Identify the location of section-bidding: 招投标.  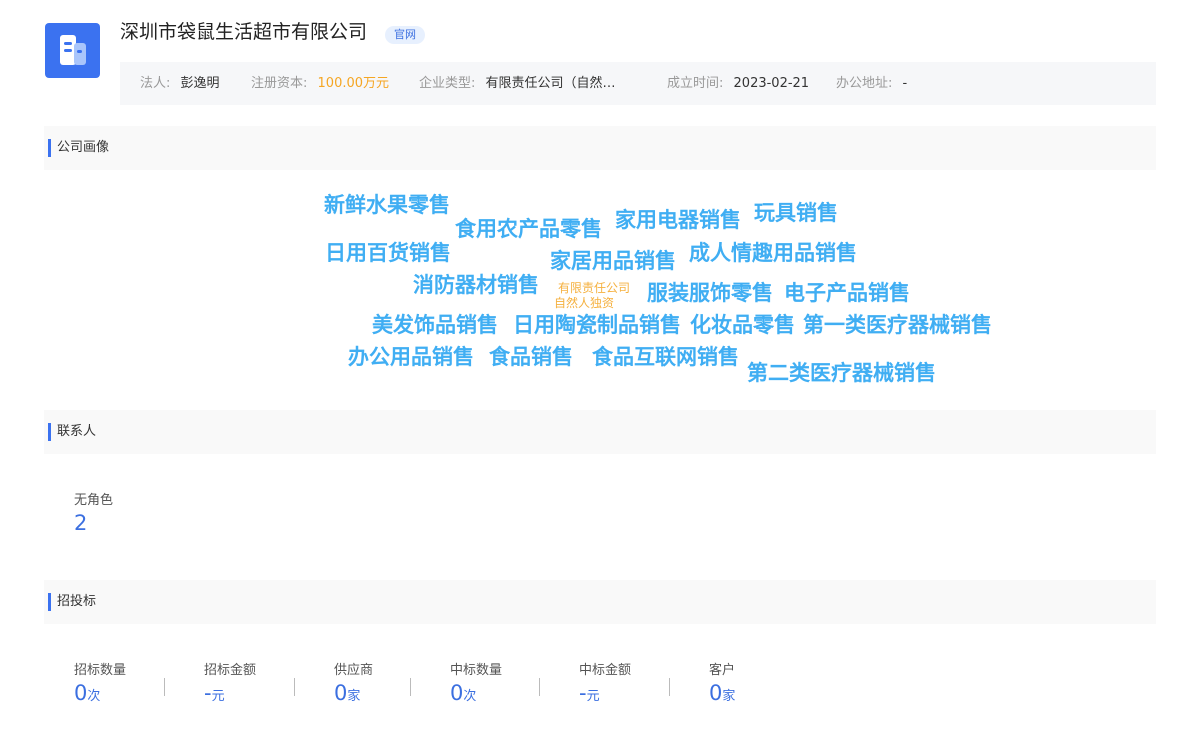
(600, 602).